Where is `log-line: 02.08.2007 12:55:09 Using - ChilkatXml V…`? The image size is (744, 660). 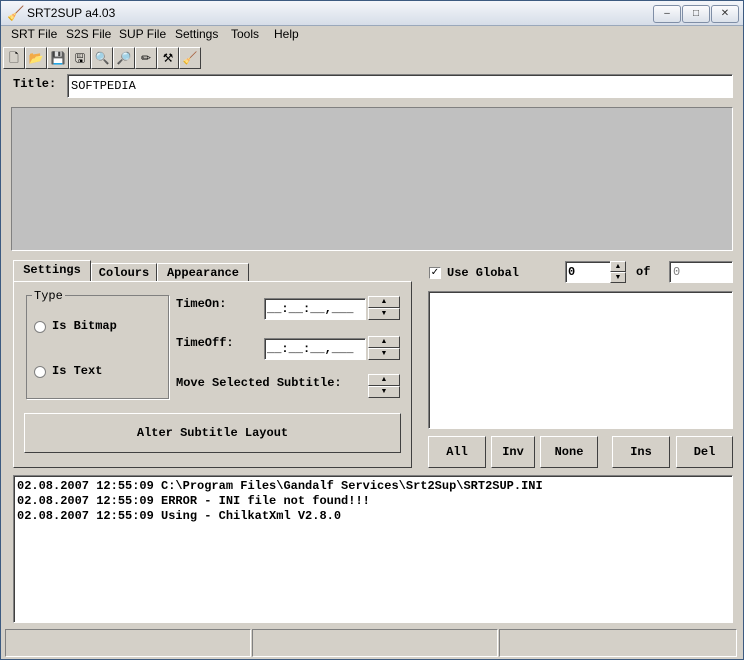
log-line: 02.08.2007 12:55:09 Using - ChilkatXml V… is located at coordinates (179, 516).